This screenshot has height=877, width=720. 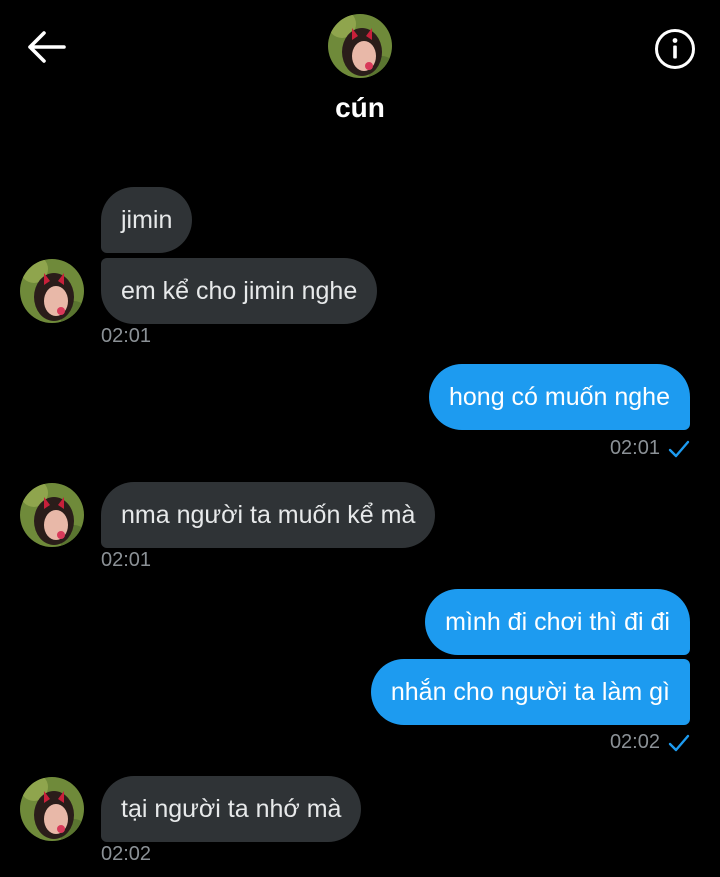 I want to click on message-bubble-outgoing: hong có muốn nghe, so click(x=559, y=397).